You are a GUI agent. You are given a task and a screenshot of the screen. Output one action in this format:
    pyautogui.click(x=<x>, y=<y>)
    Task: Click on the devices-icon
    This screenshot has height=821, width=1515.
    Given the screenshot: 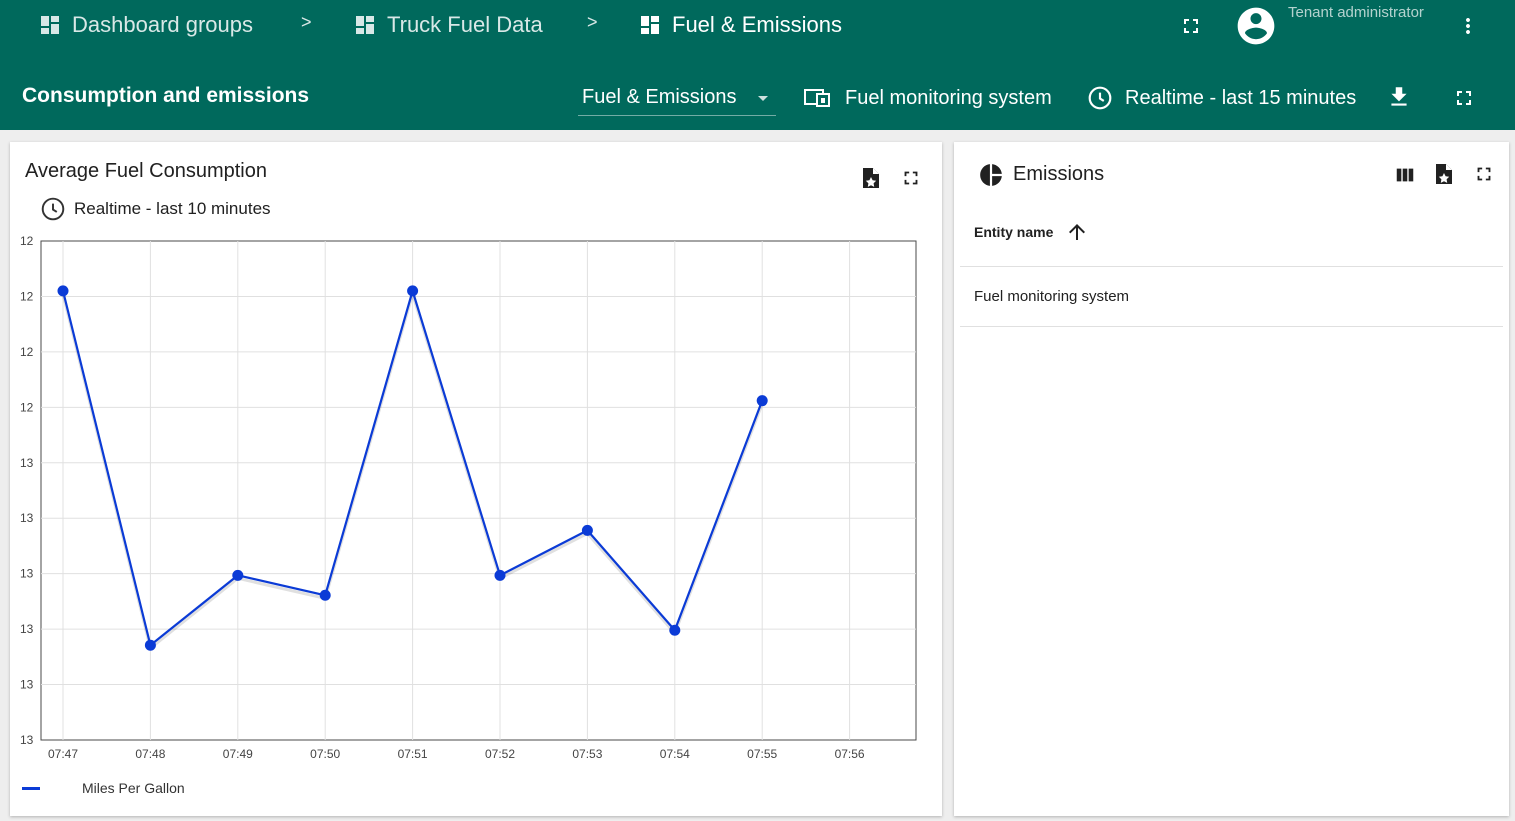 What is the action you would take?
    pyautogui.click(x=817, y=98)
    